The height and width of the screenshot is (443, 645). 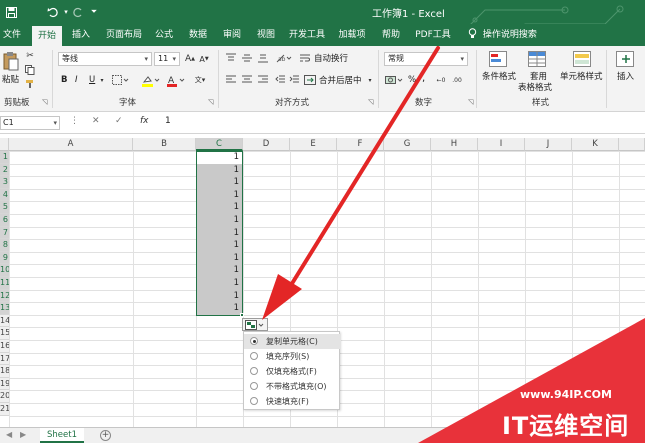 What do you see at coordinates (30, 123) in the screenshot?
I see `name-box: C1 ▾` at bounding box center [30, 123].